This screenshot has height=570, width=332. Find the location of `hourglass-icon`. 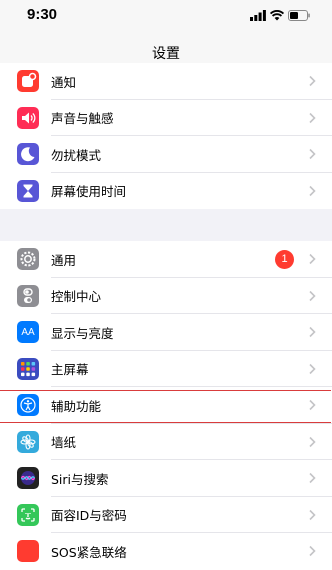

hourglass-icon is located at coordinates (28, 190).